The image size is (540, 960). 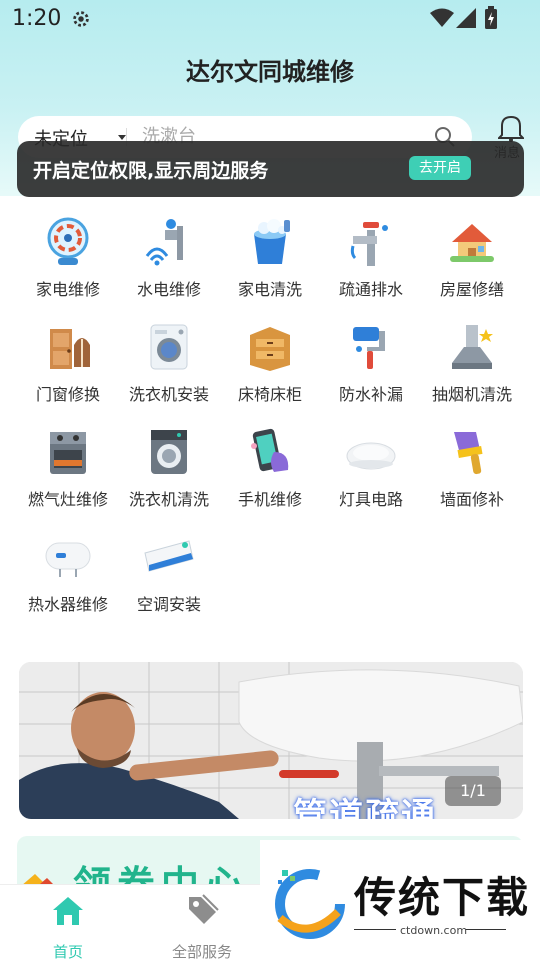 What do you see at coordinates (68, 453) in the screenshot?
I see `gas-stove-icon` at bounding box center [68, 453].